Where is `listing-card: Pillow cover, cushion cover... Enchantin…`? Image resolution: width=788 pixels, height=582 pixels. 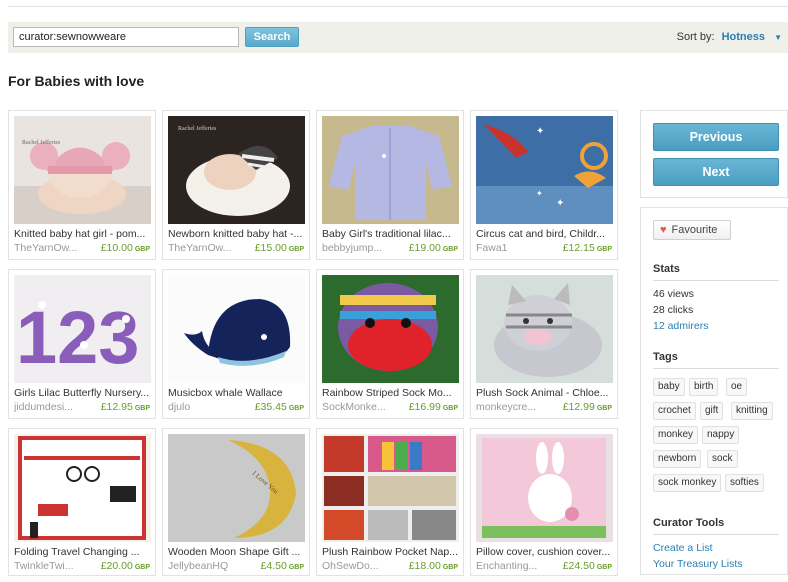 listing-card: Pillow cover, cushion cover... Enchantin… is located at coordinates (544, 502).